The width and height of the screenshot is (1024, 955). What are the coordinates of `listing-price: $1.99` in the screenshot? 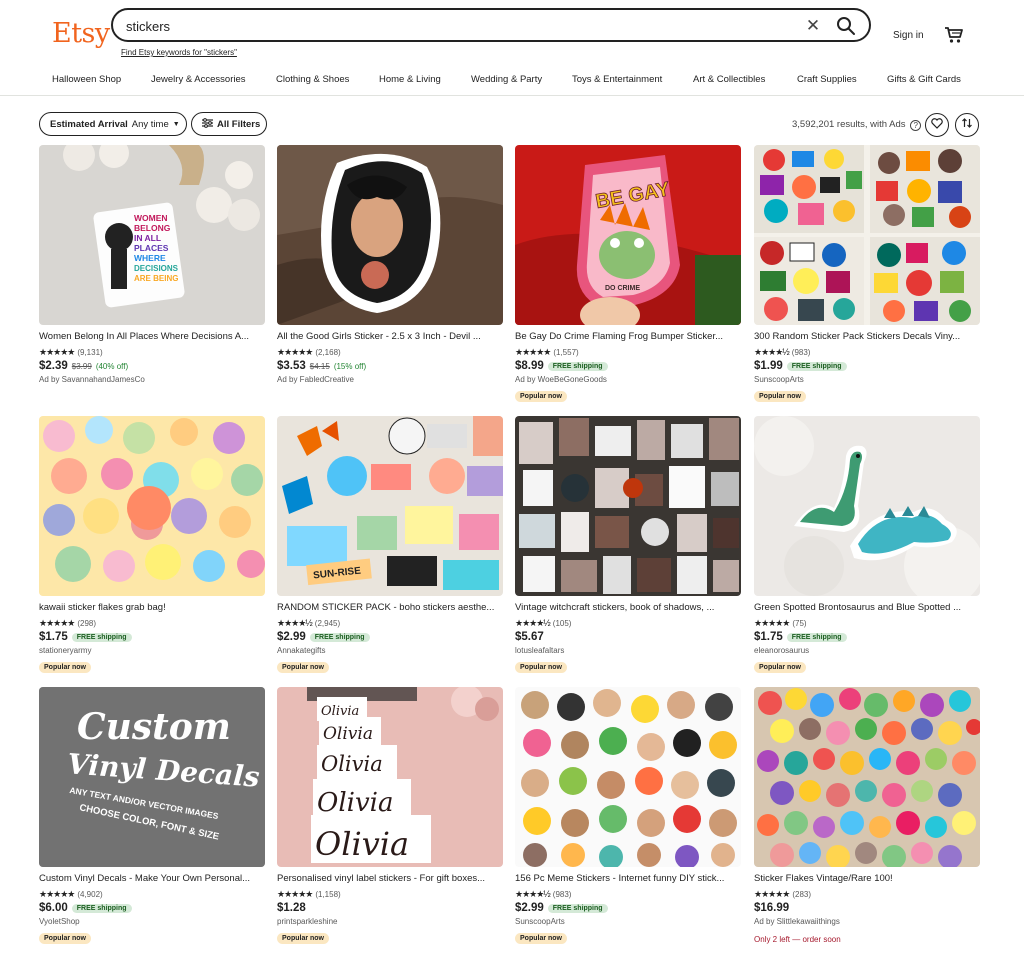 It's located at (768, 366).